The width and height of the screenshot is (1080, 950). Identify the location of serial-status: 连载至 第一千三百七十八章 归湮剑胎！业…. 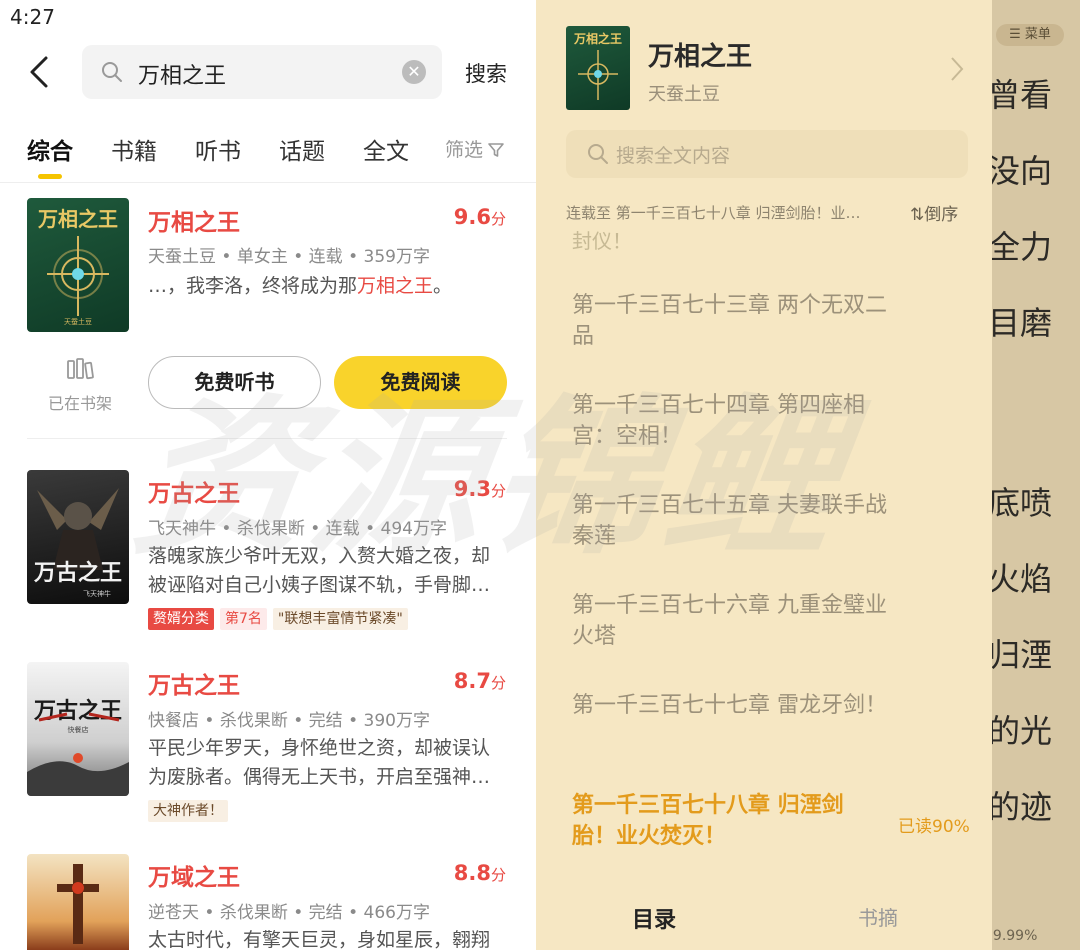
(713, 213).